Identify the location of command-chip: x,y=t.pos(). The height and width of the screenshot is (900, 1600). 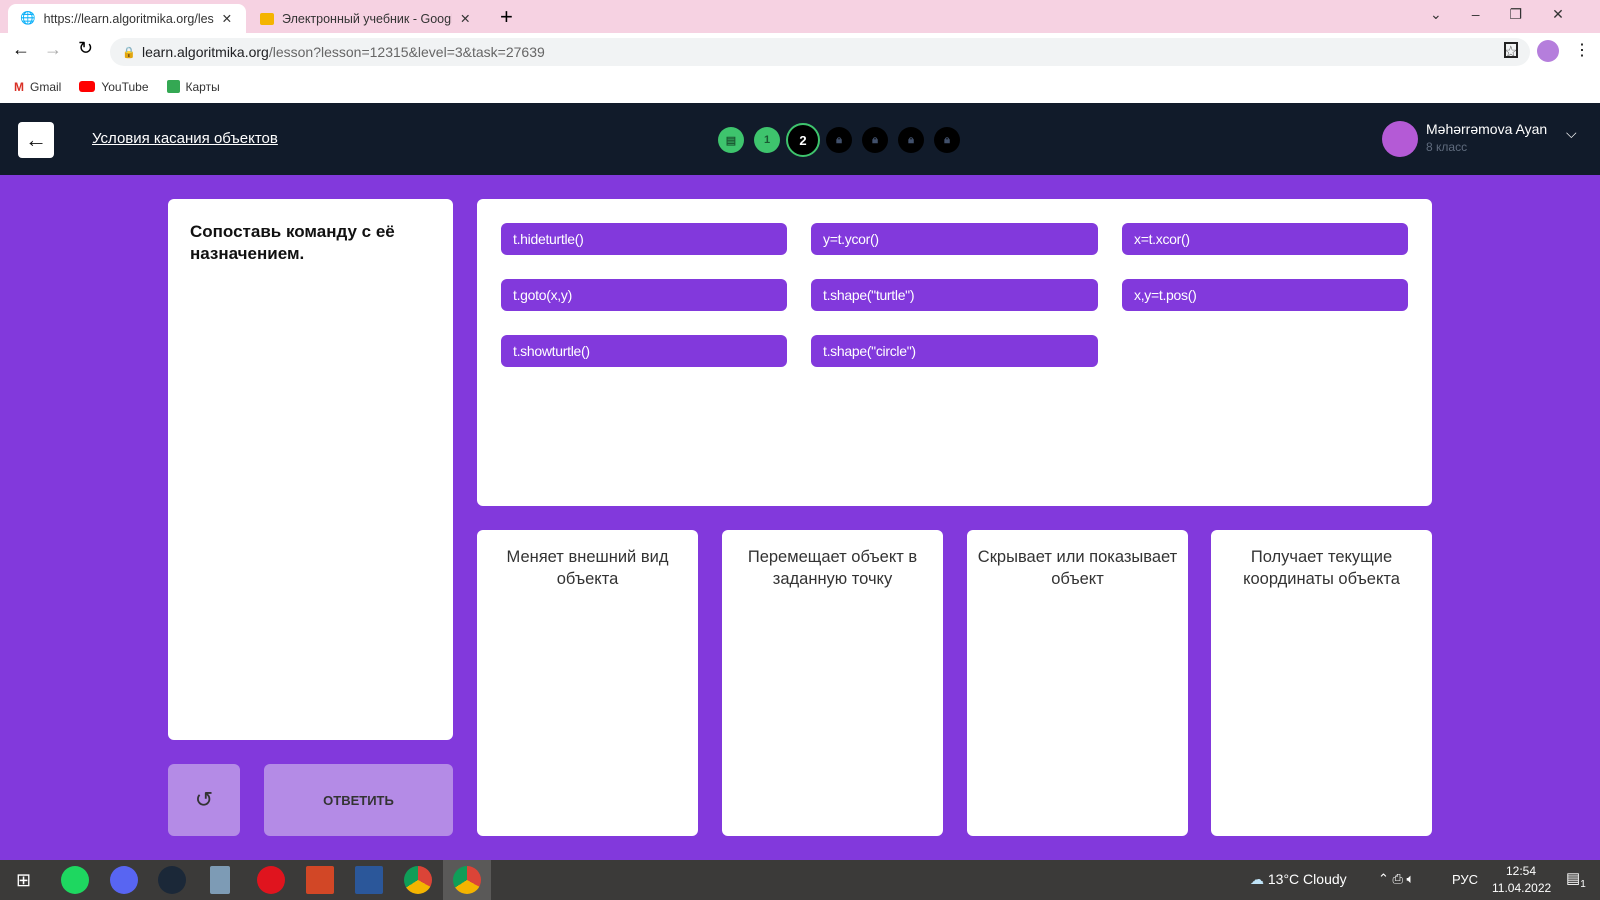
(1265, 295).